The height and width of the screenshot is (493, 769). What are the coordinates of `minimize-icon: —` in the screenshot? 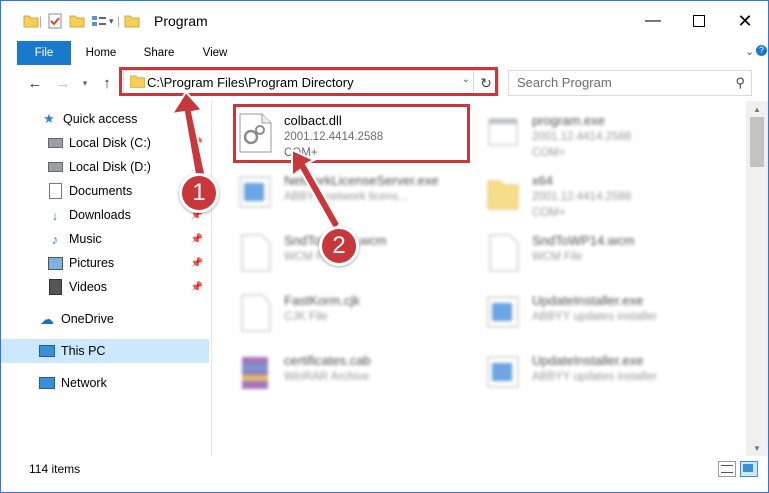 It's located at (653, 20).